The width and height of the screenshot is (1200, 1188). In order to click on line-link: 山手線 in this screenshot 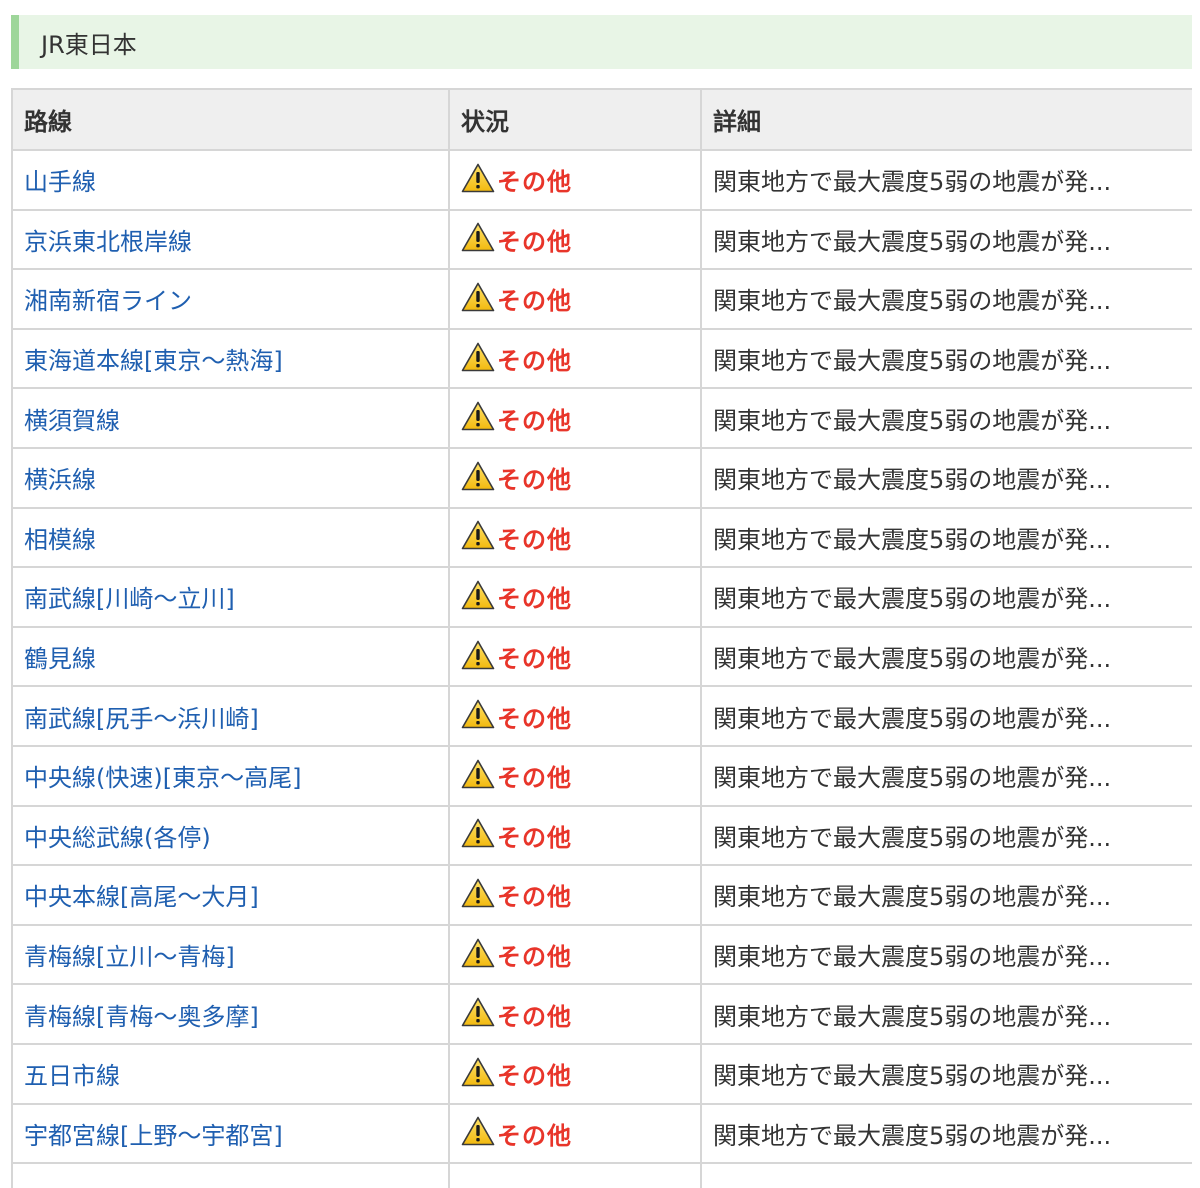, I will do `click(60, 182)`.